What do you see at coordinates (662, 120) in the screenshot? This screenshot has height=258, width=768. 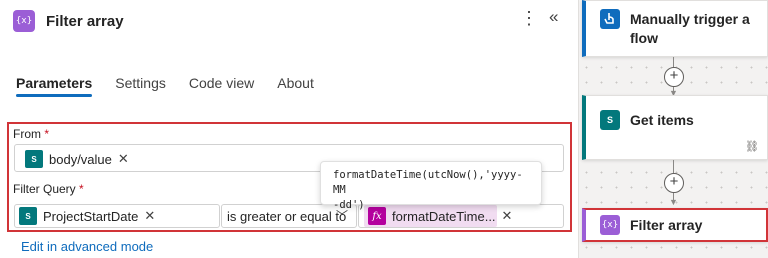 I see `get-items-card-title: Get items` at bounding box center [662, 120].